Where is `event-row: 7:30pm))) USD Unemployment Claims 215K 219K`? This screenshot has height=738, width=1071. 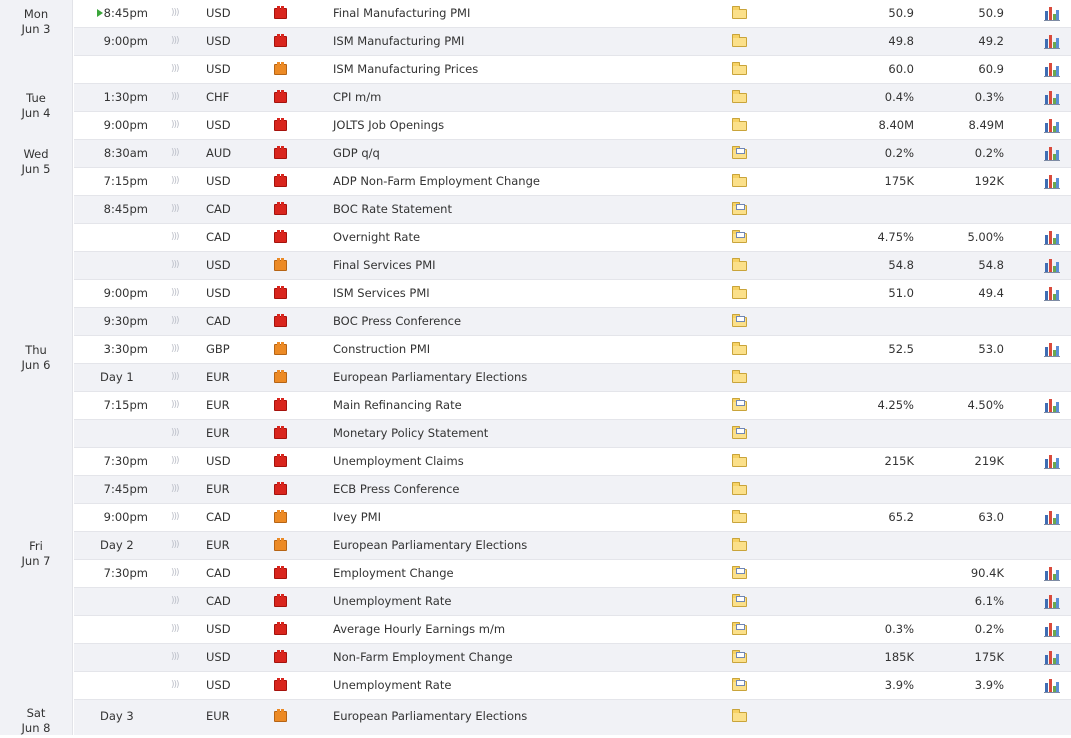
event-row: 7:30pm))) USD Unemployment Claims 215K 219K is located at coordinates (572, 462).